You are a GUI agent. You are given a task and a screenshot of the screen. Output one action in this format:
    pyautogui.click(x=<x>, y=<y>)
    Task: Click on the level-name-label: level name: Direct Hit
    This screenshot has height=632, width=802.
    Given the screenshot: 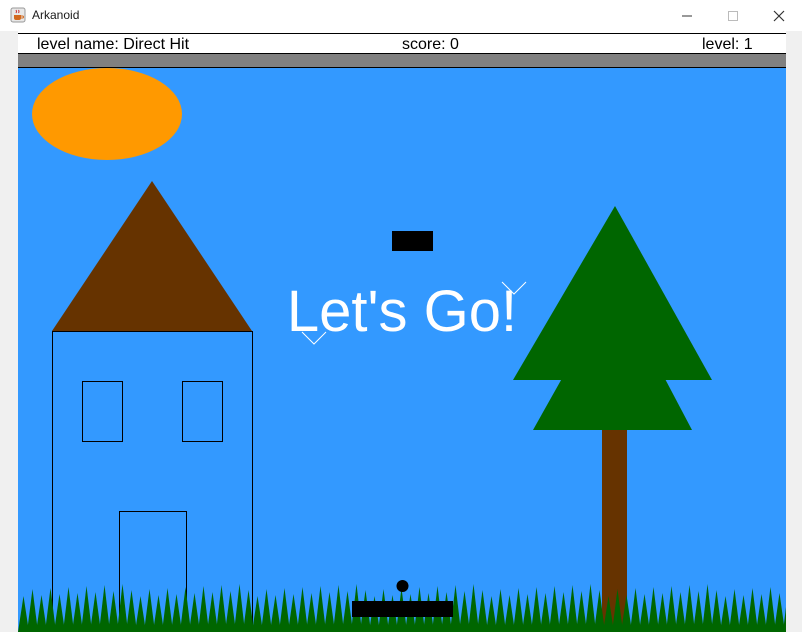 What is the action you would take?
    pyautogui.click(x=113, y=44)
    